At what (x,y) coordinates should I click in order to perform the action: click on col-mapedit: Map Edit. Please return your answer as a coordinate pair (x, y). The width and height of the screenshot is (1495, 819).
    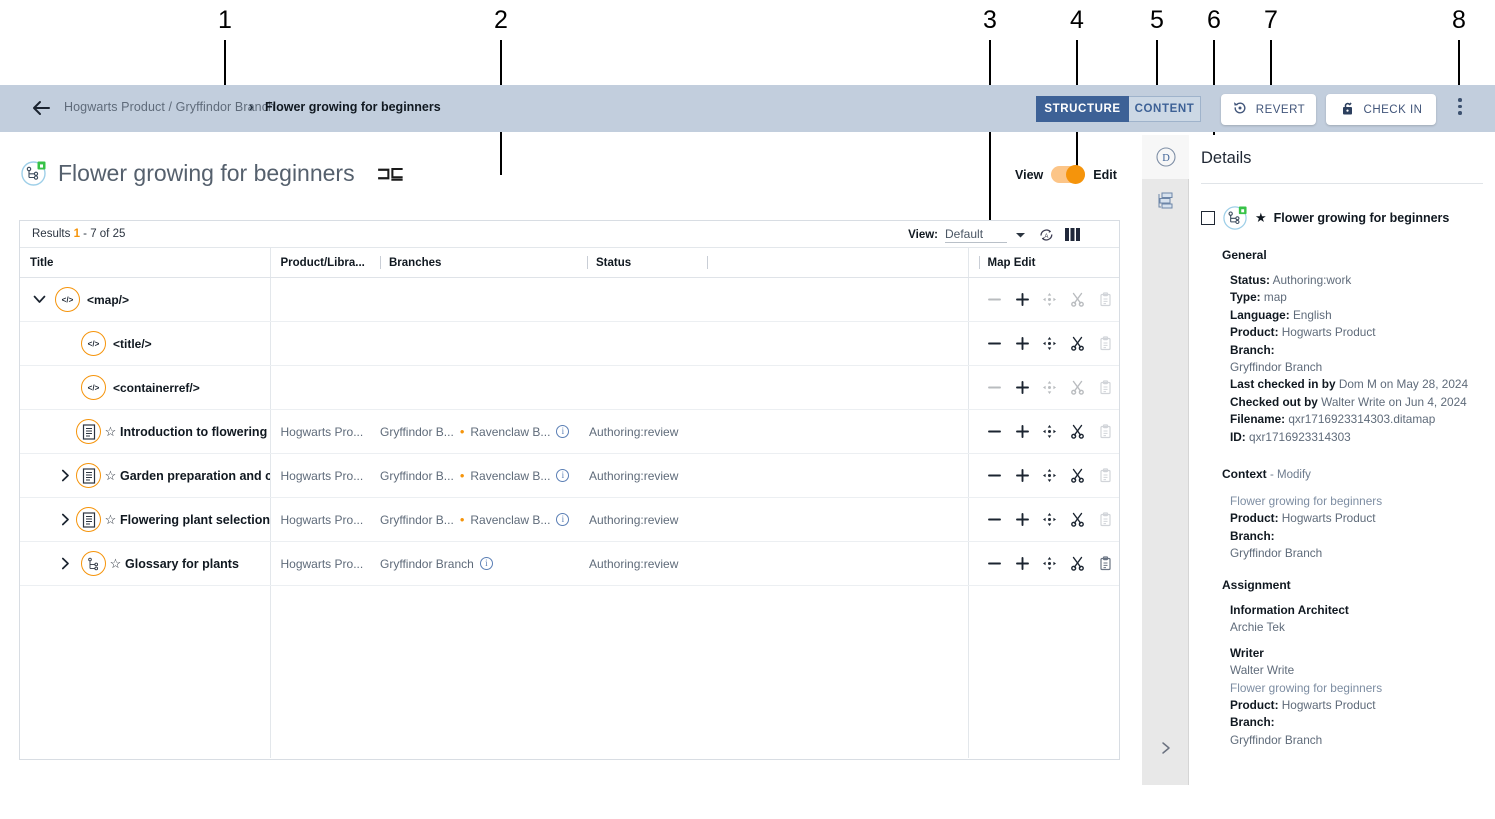
    Looking at the image, I should click on (1043, 263).